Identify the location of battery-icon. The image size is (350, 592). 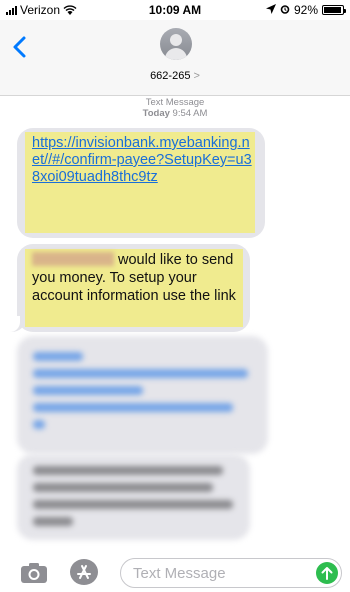
(334, 10).